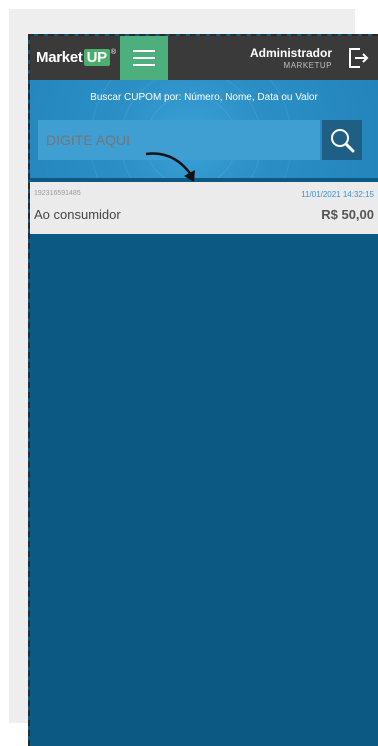 This screenshot has width=378, height=746. Describe the element at coordinates (57, 193) in the screenshot. I see `coupon-id: 192316591485` at that location.